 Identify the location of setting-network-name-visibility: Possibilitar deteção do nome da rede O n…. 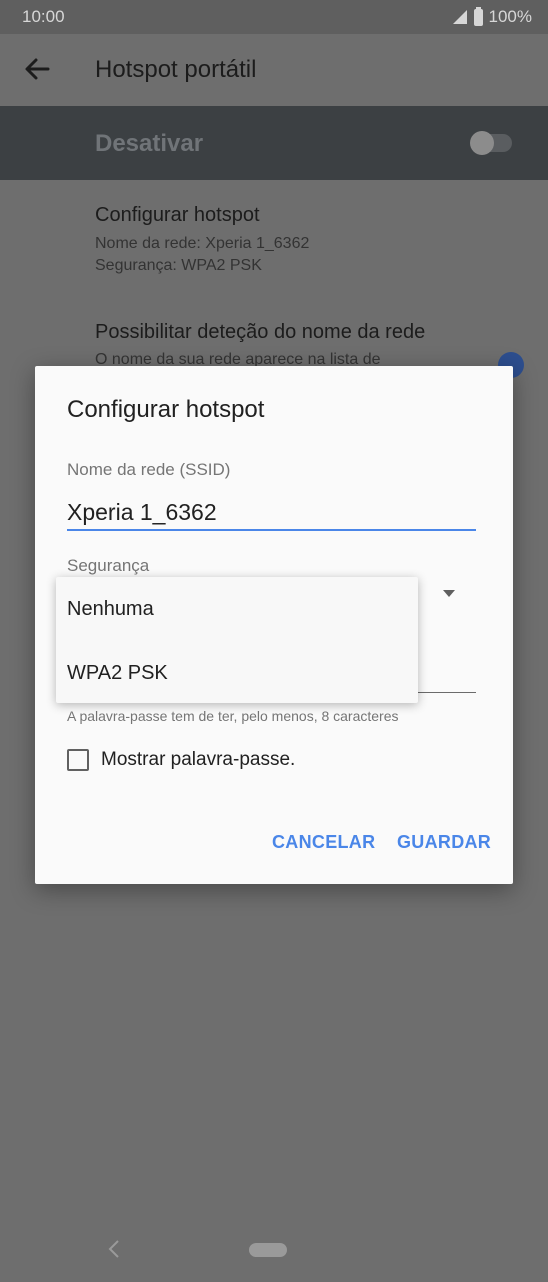
(260, 346).